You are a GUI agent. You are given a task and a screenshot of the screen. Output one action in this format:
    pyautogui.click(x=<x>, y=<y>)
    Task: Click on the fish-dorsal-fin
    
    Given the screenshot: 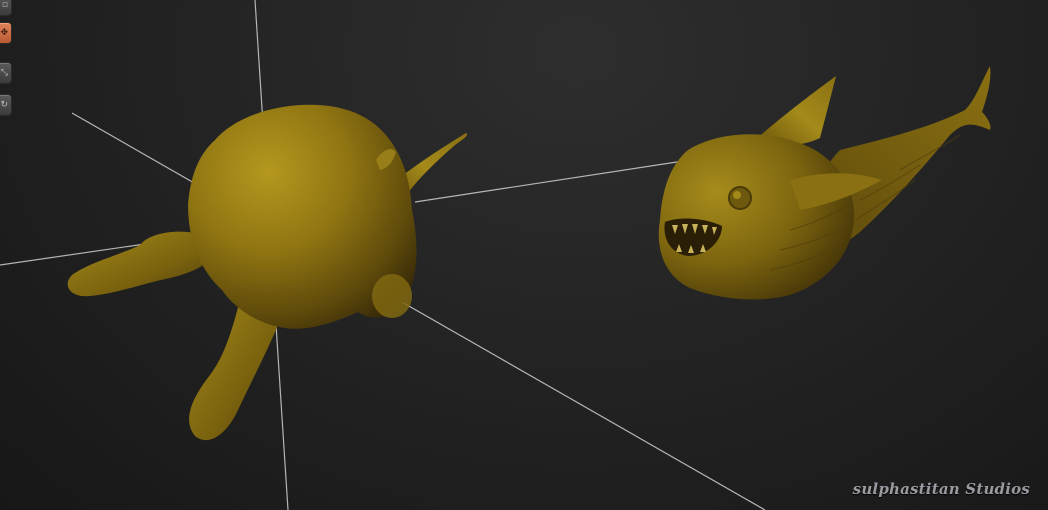 What is the action you would take?
    pyautogui.click(x=795, y=111)
    